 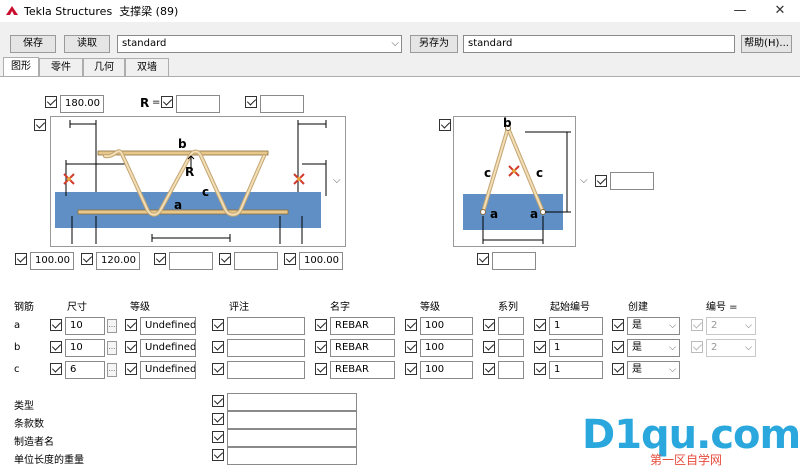 I want to click on size-field-b: 10, so click(x=85, y=348).